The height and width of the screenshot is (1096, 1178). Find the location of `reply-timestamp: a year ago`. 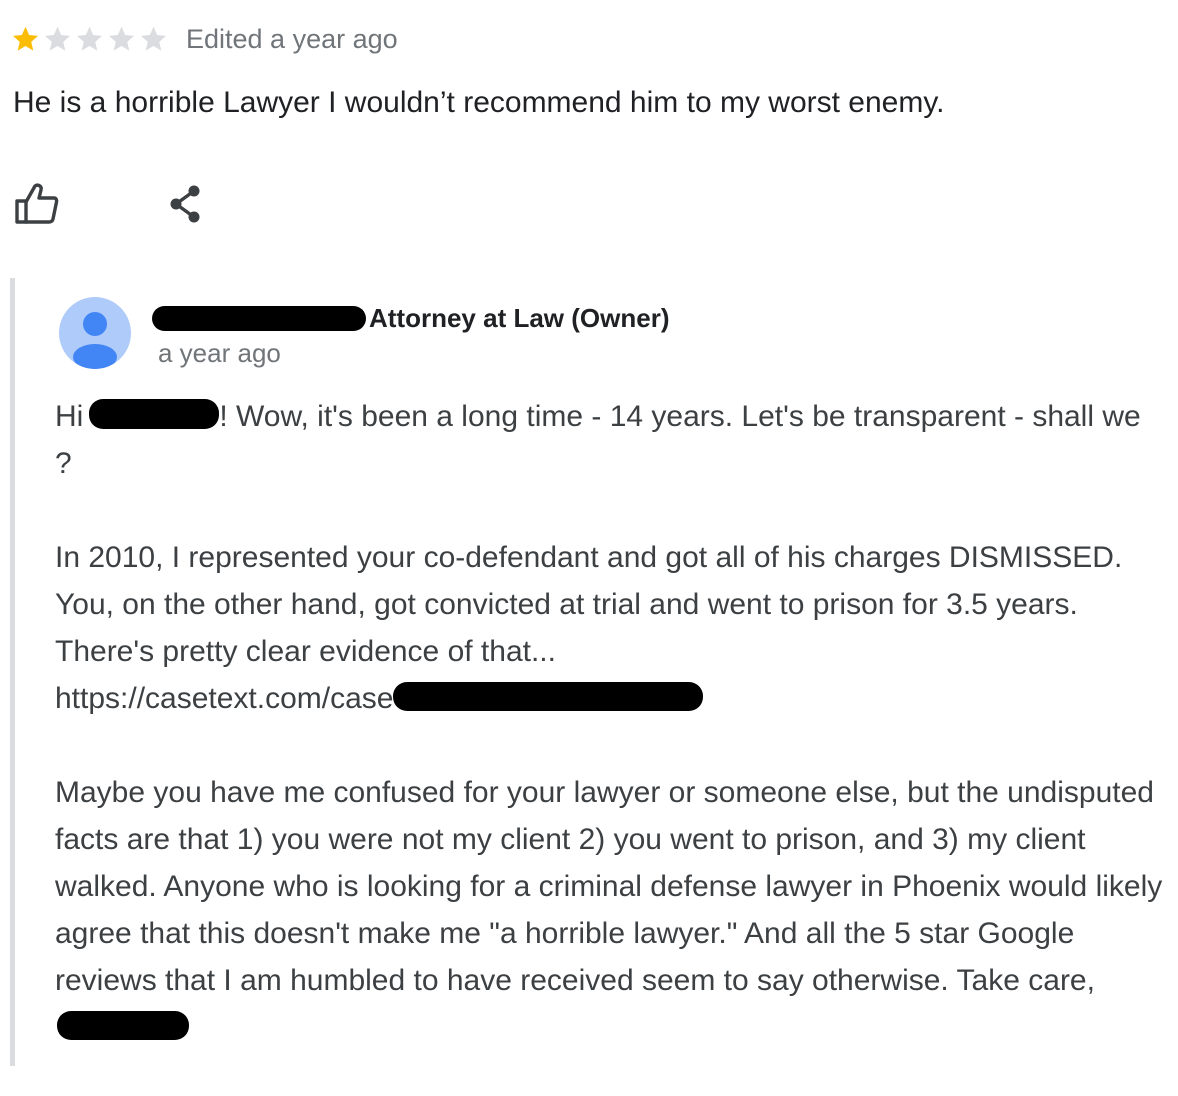

reply-timestamp: a year ago is located at coordinates (219, 353).